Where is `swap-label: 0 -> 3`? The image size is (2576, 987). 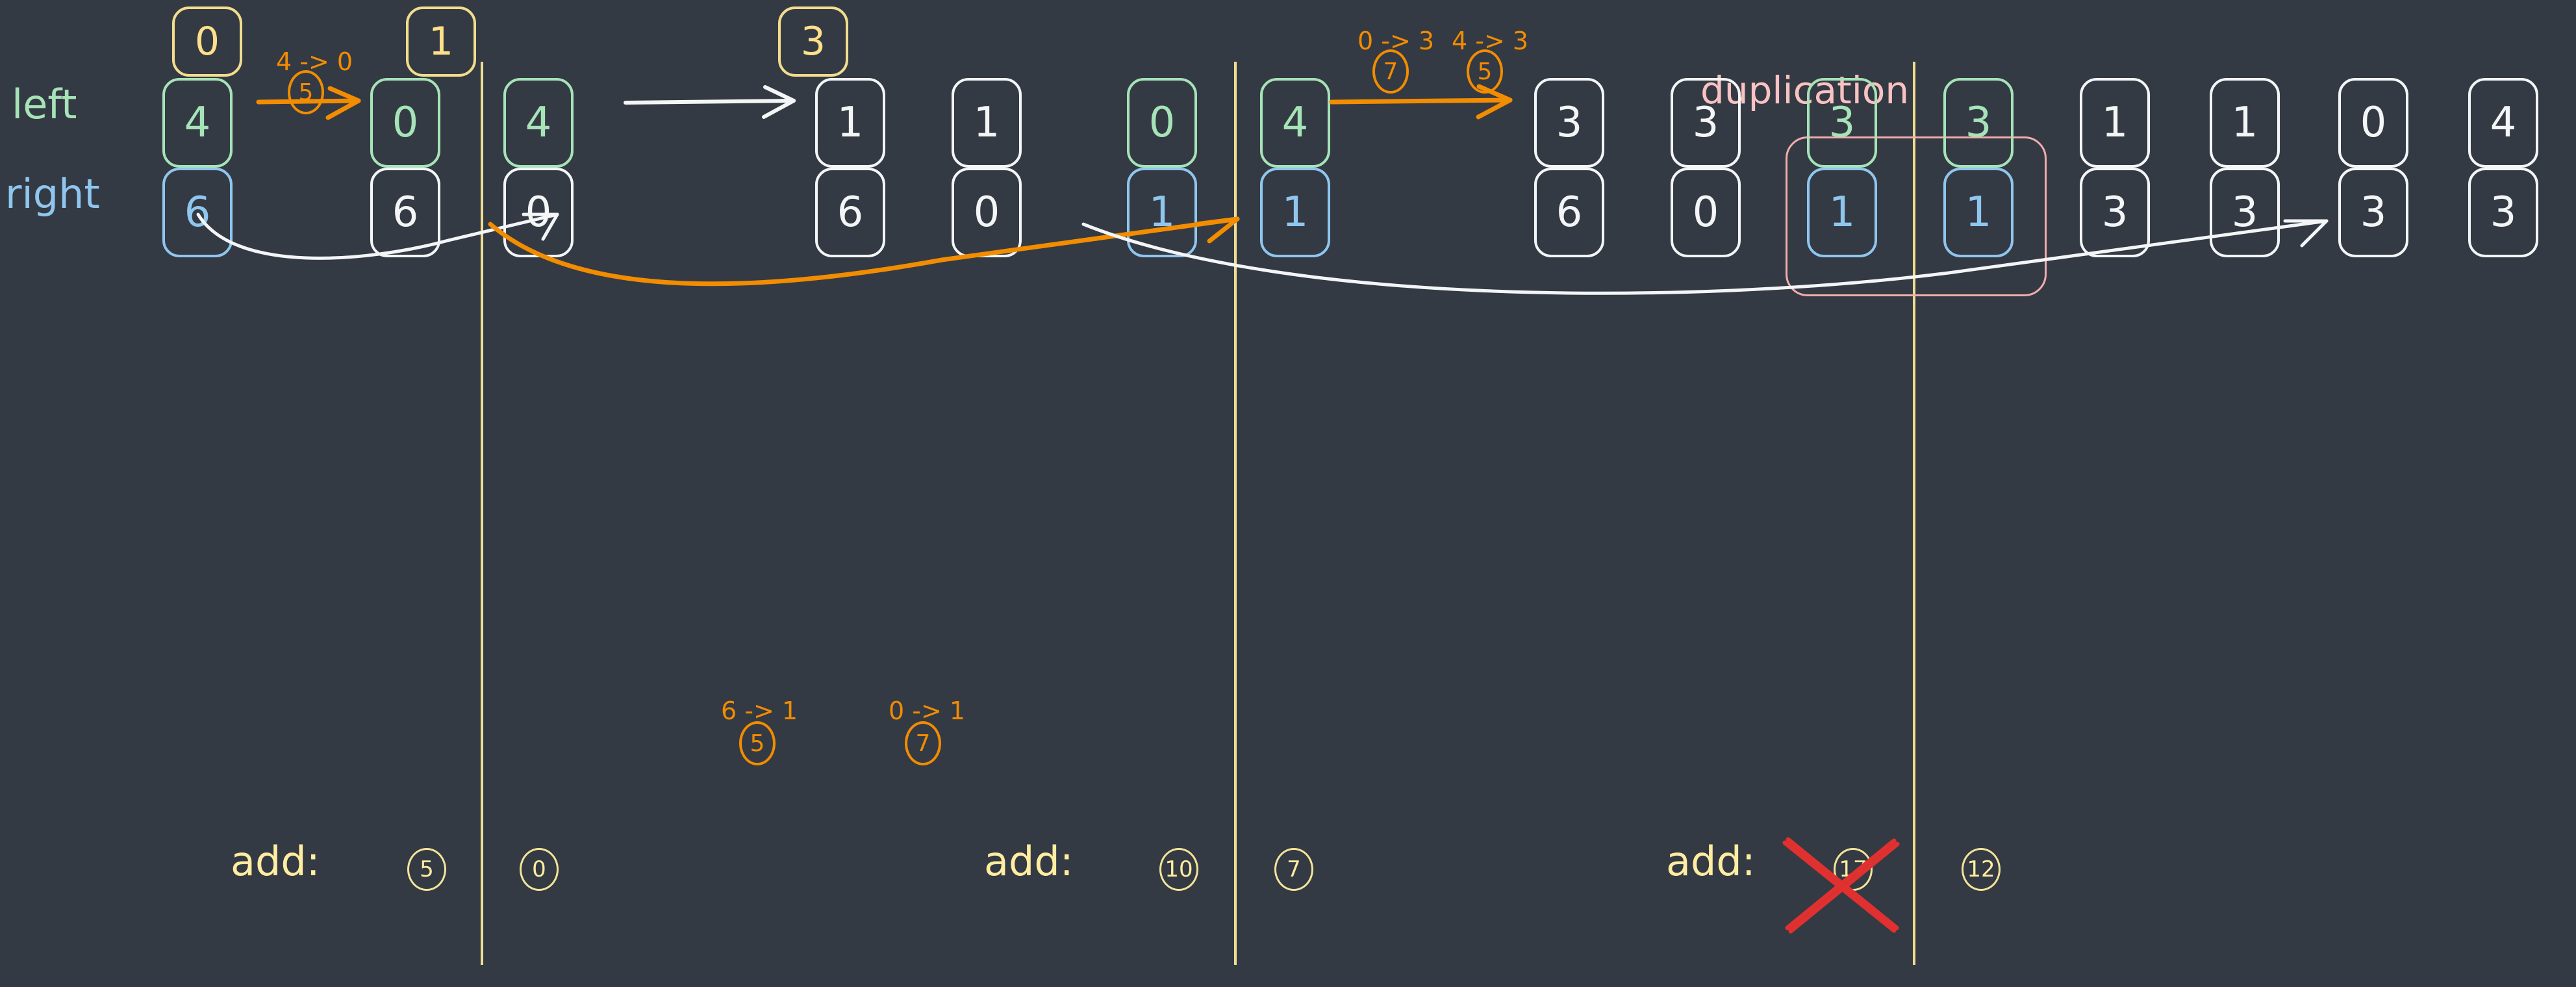
swap-label: 0 -> 3 is located at coordinates (1396, 41).